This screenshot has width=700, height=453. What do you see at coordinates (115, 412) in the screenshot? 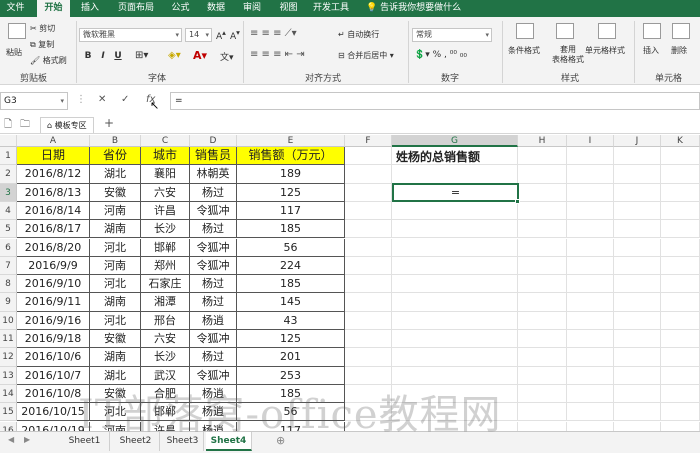
I see `table-cell: 河北` at bounding box center [115, 412].